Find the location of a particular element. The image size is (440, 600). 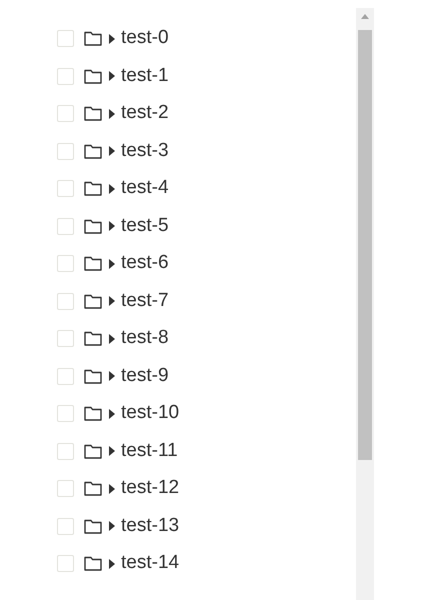

tree-node-label: test-1 is located at coordinates (145, 76).